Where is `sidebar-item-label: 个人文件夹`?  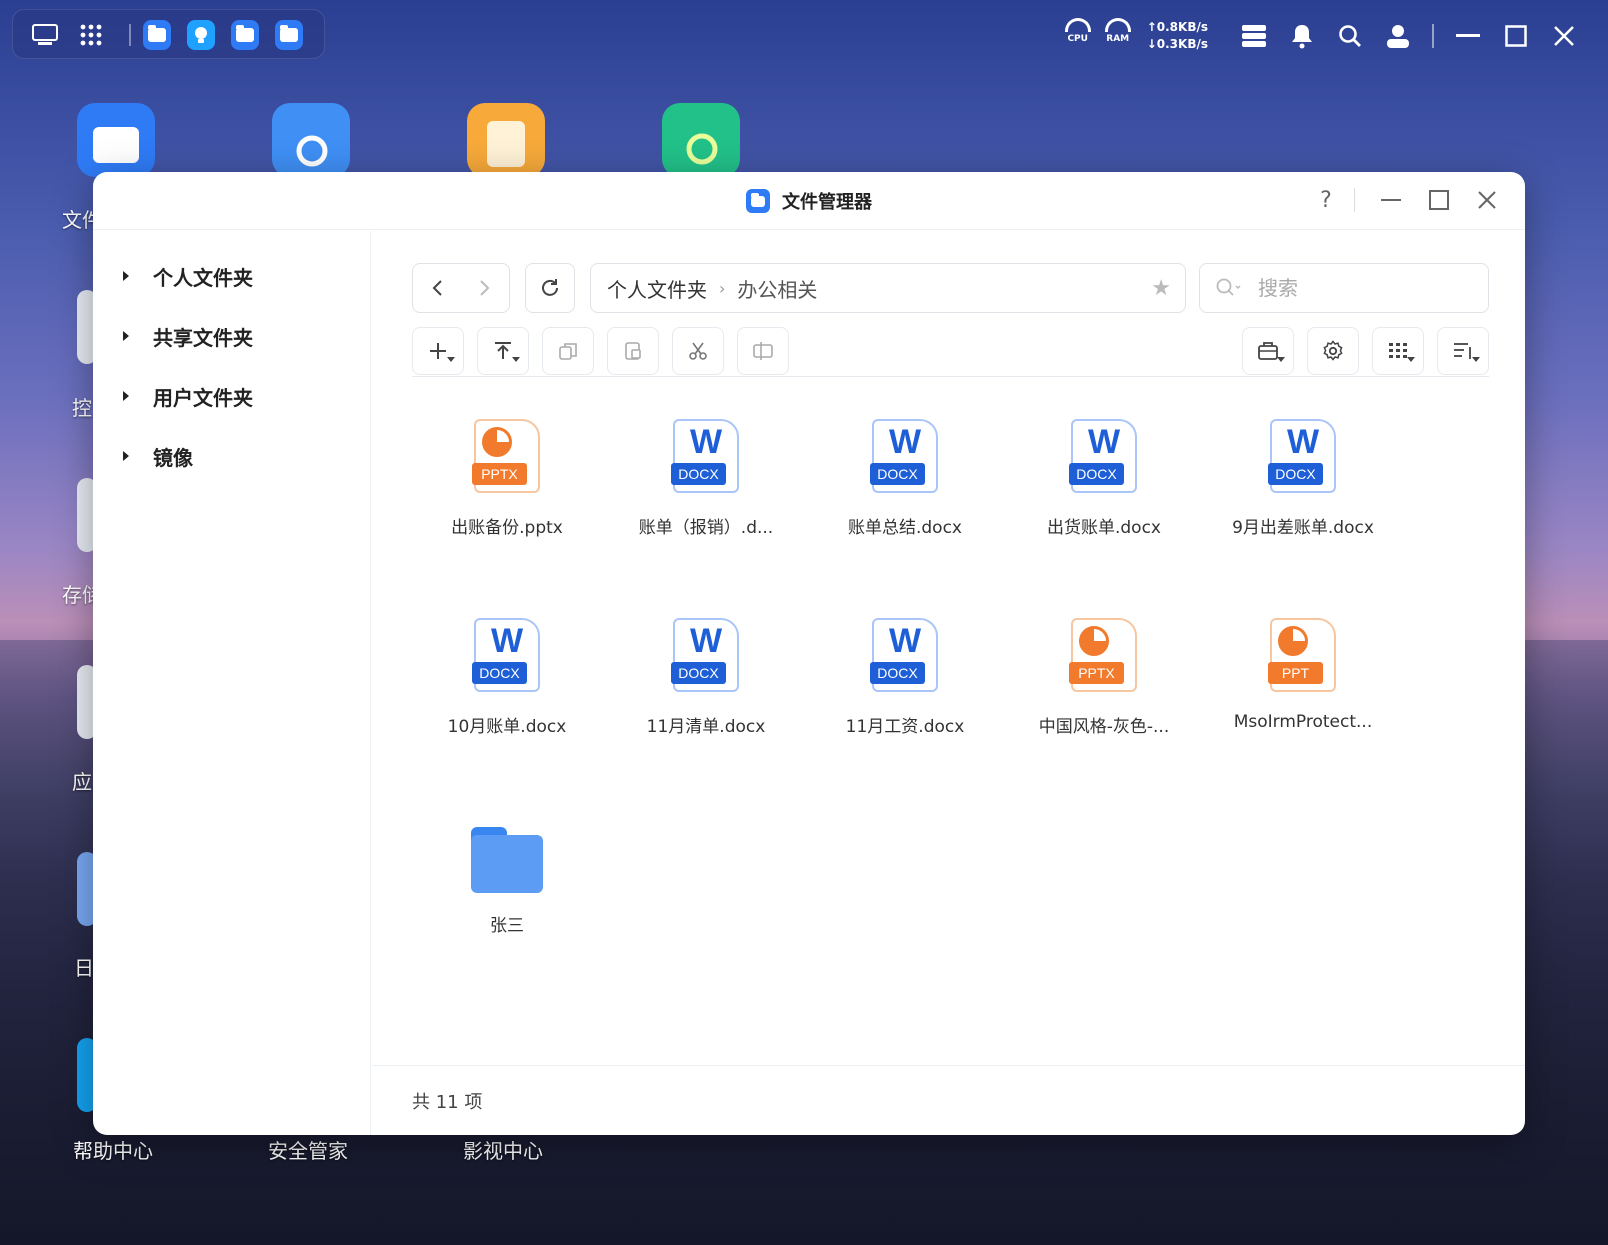 sidebar-item-label: 个人文件夹 is located at coordinates (203, 277).